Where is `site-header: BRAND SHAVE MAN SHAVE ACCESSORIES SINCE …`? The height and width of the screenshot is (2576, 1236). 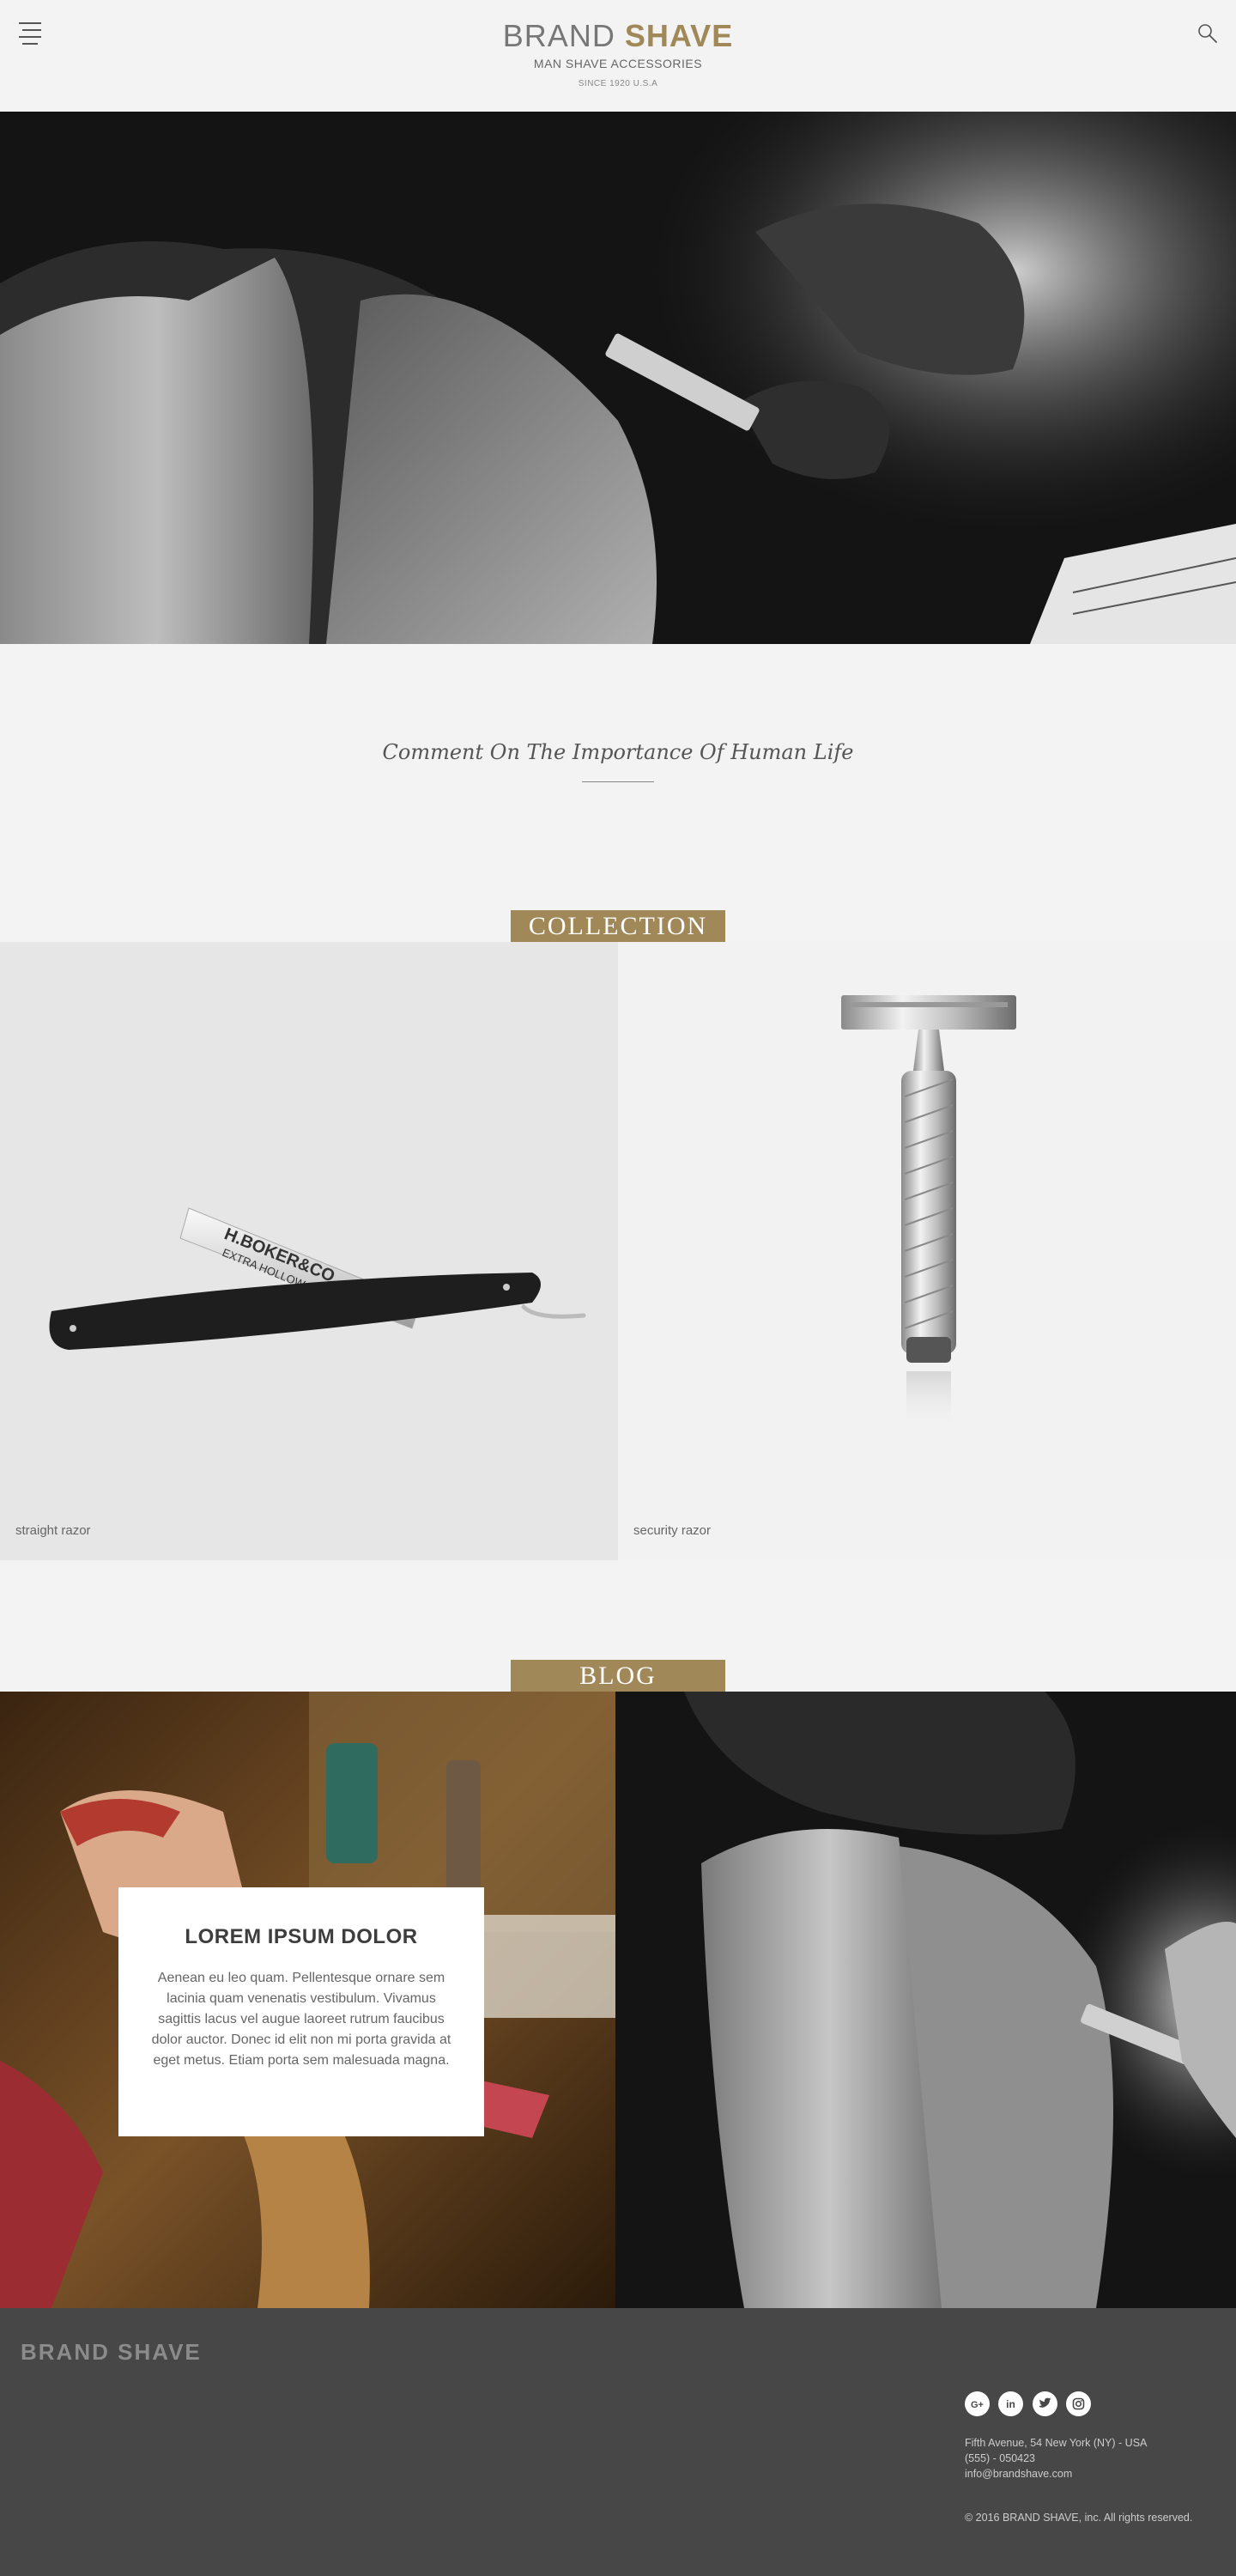
site-header: BRAND SHAVE MAN SHAVE ACCESSORIES SINCE … is located at coordinates (618, 56).